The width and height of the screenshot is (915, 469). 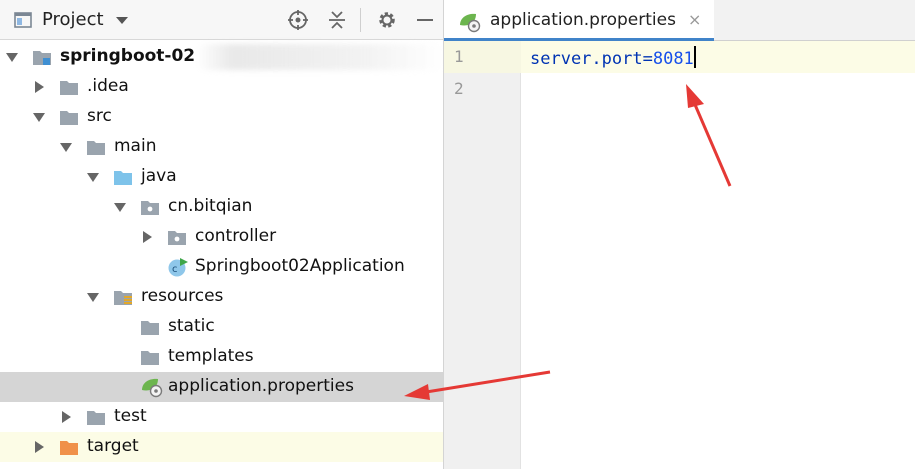 What do you see at coordinates (130, 416) in the screenshot?
I see `tree-item-label: test` at bounding box center [130, 416].